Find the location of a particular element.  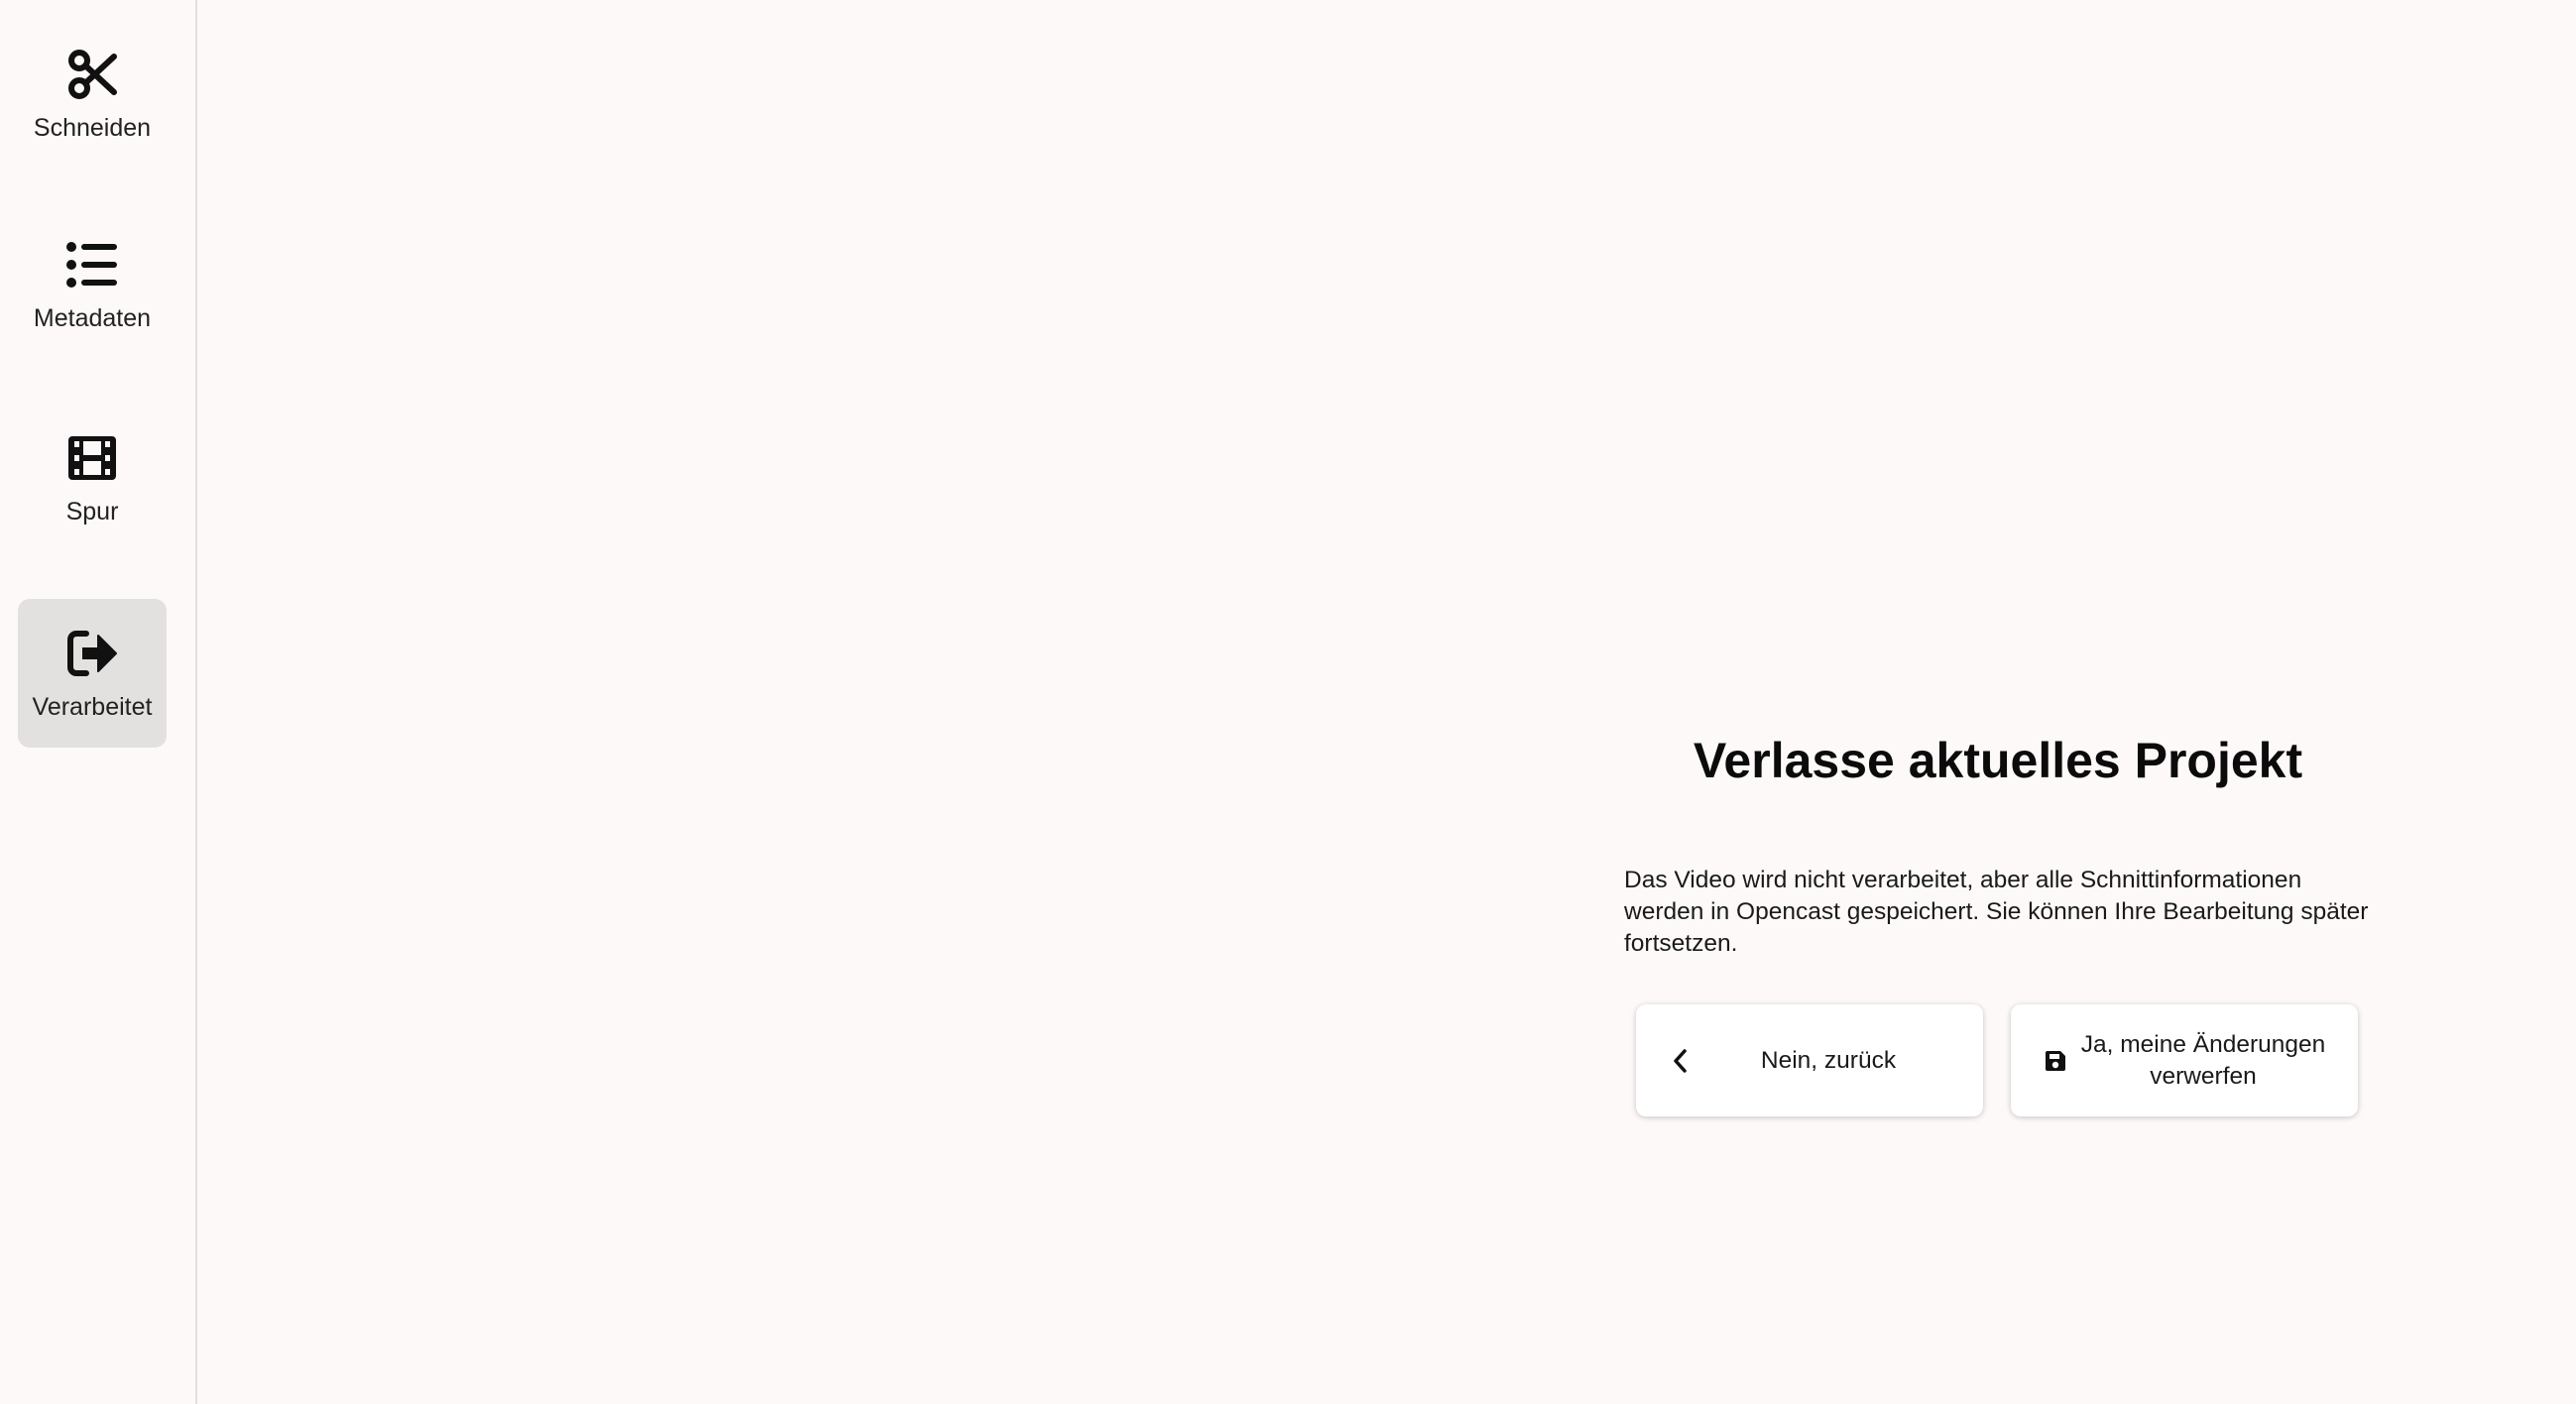

sidebar-item-spur: Spur is located at coordinates (92, 478).